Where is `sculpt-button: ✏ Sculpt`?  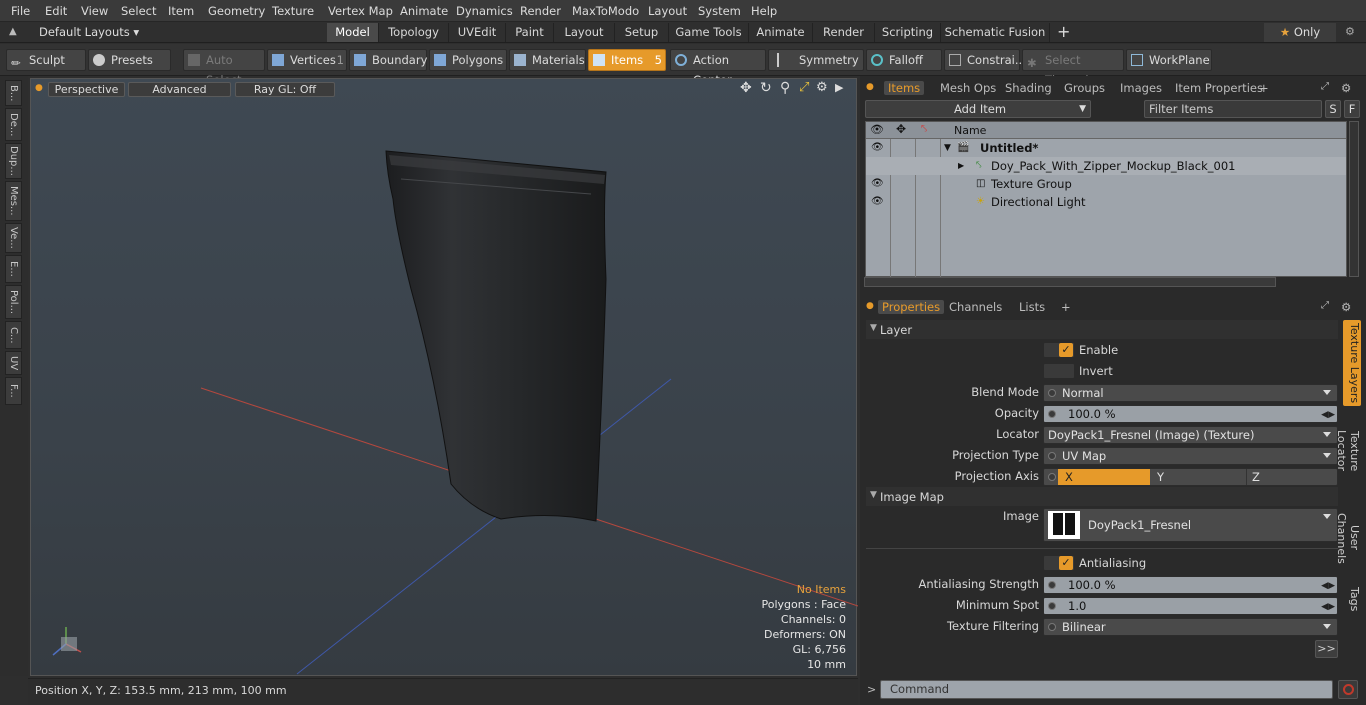
sculpt-button: ✏ Sculpt is located at coordinates (46, 60).